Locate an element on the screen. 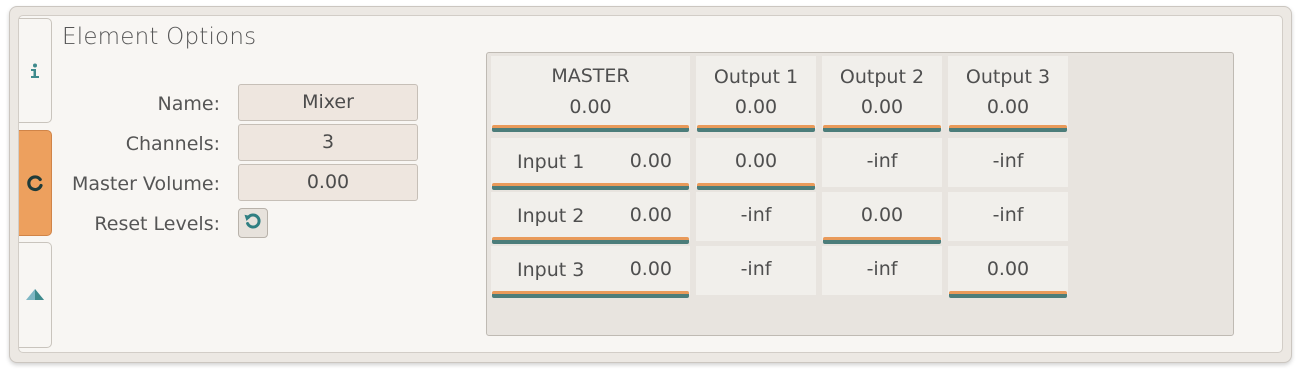 This screenshot has height=376, width=1300. tab-mixer is located at coordinates (35, 183).